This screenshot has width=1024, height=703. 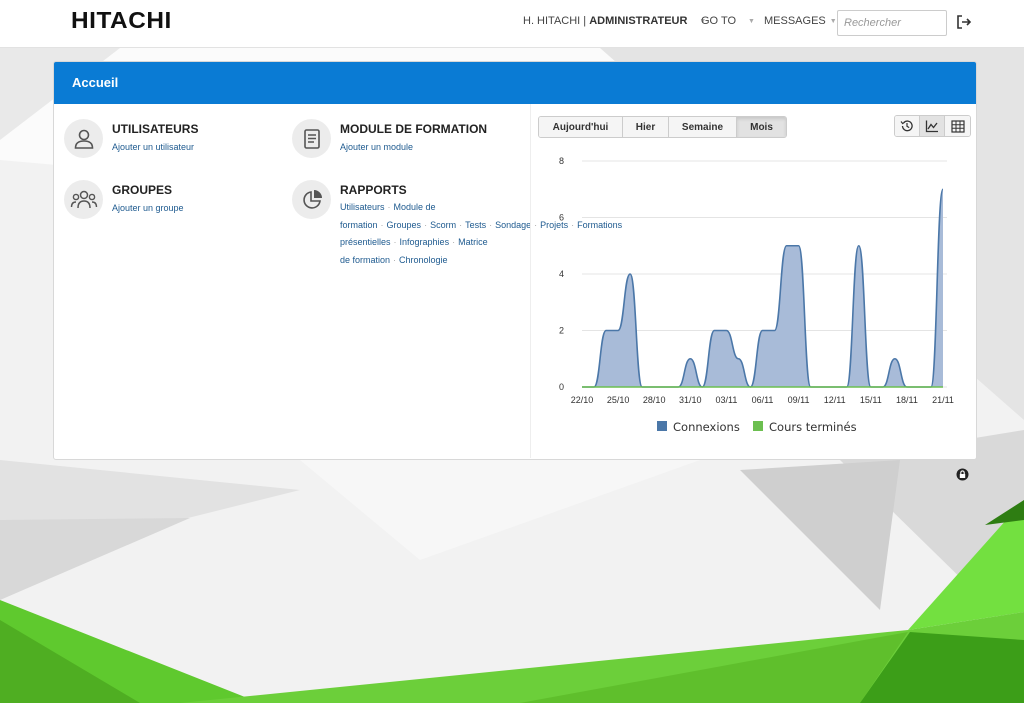 I want to click on chart-legend: Connexions Cours terminés, so click(x=757, y=427).